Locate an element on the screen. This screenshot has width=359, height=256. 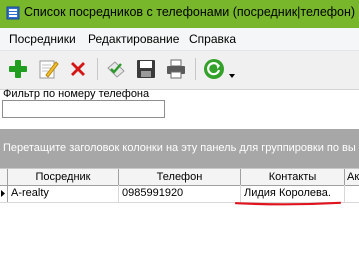
print-icon is located at coordinates (176, 69).